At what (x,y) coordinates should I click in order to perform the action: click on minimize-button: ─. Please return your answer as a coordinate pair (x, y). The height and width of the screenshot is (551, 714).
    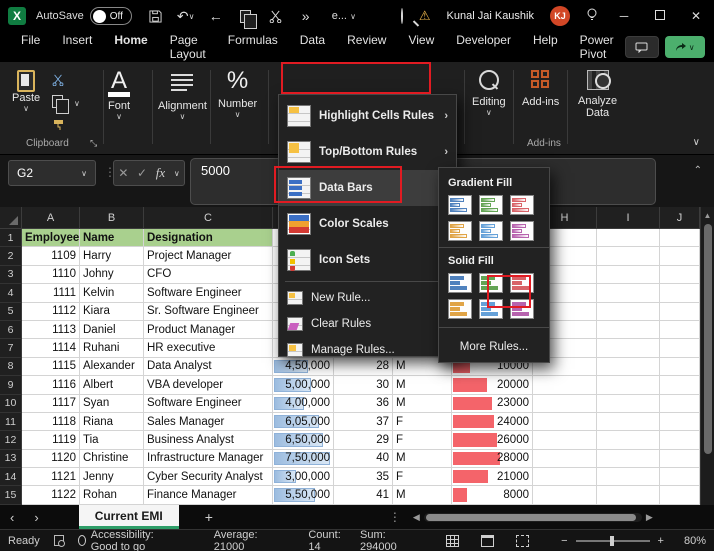
    Looking at the image, I should click on (624, 16).